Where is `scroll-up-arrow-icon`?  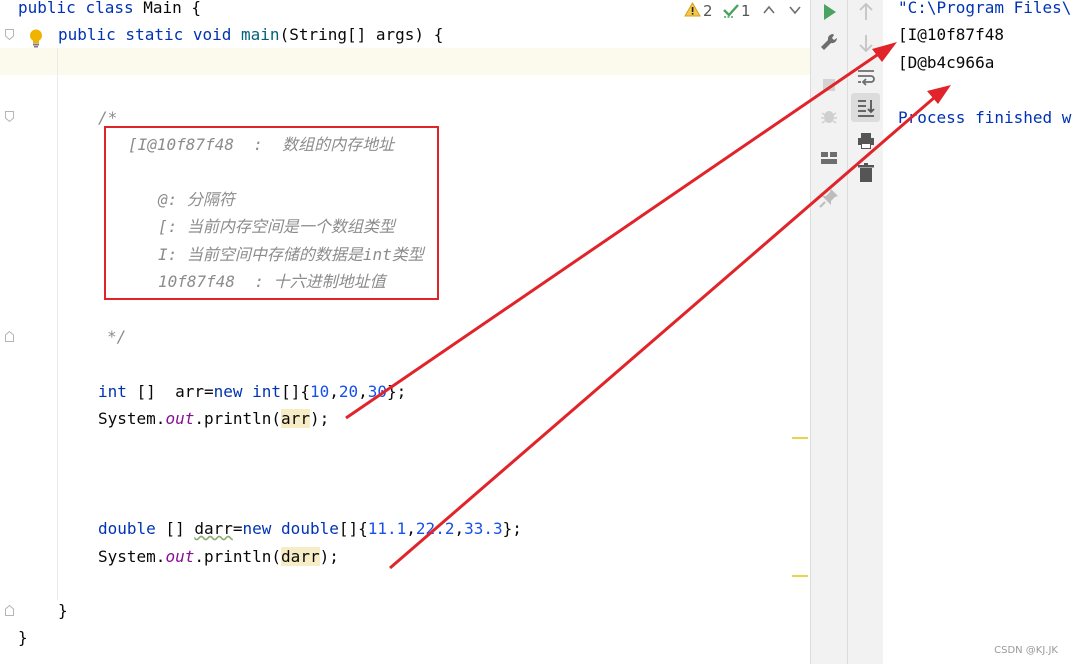
scroll-up-arrow-icon is located at coordinates (866, 12).